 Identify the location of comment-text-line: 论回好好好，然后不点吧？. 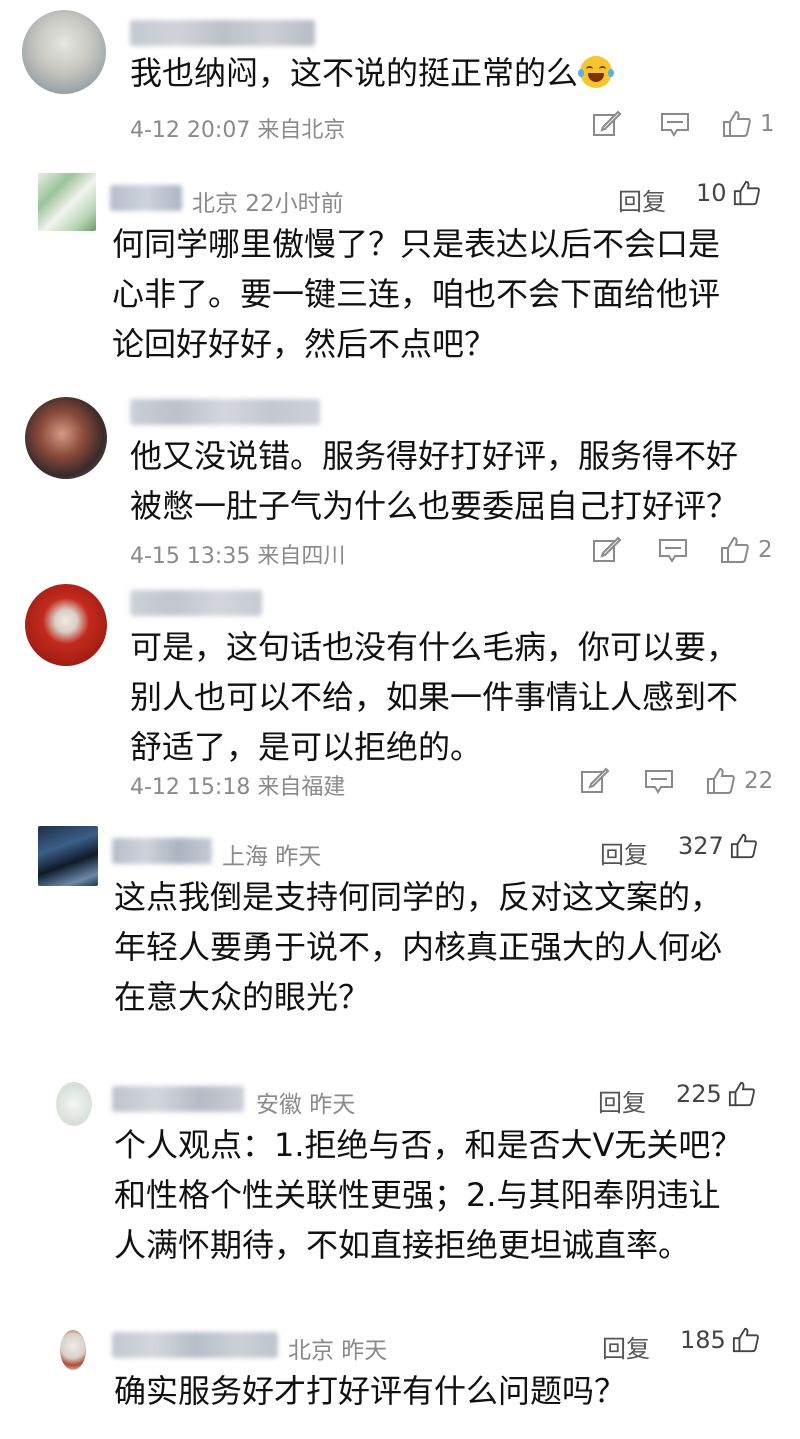
(304, 344).